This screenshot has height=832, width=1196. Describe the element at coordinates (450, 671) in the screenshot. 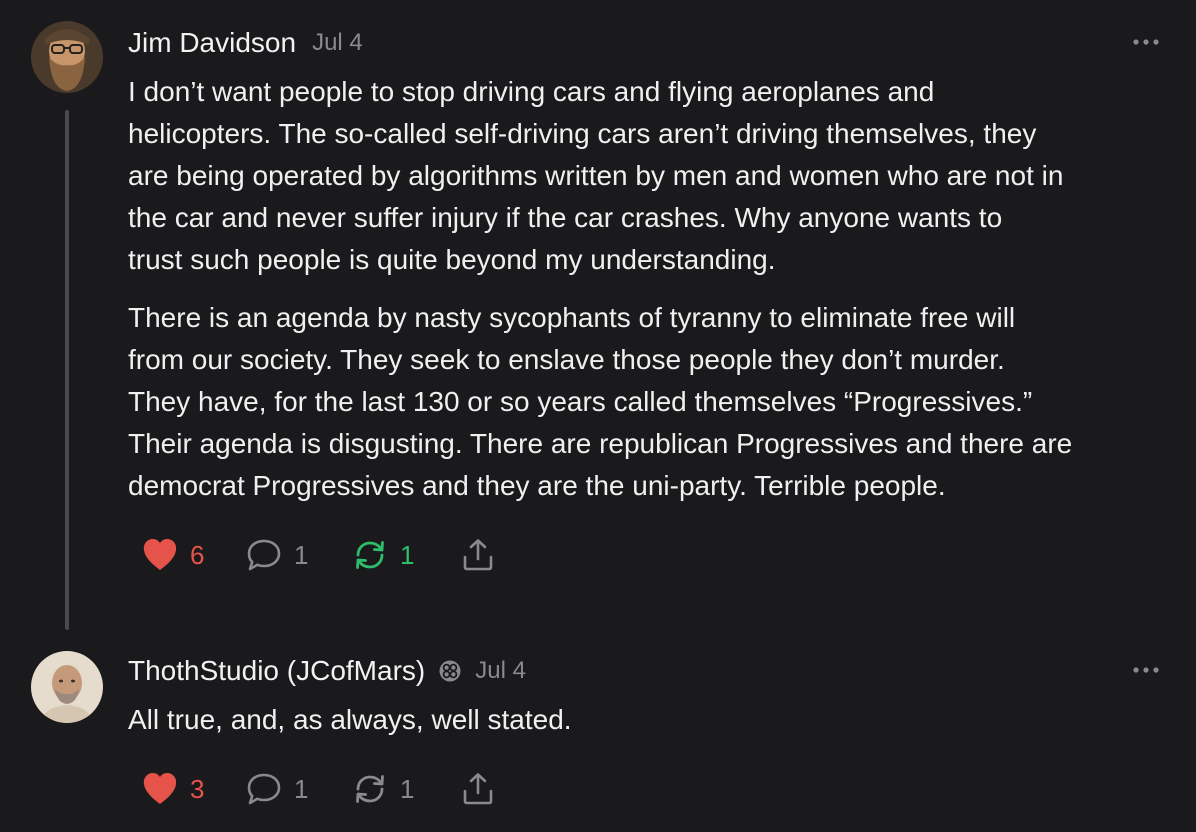

I see `subscriber-badge-icon` at that location.